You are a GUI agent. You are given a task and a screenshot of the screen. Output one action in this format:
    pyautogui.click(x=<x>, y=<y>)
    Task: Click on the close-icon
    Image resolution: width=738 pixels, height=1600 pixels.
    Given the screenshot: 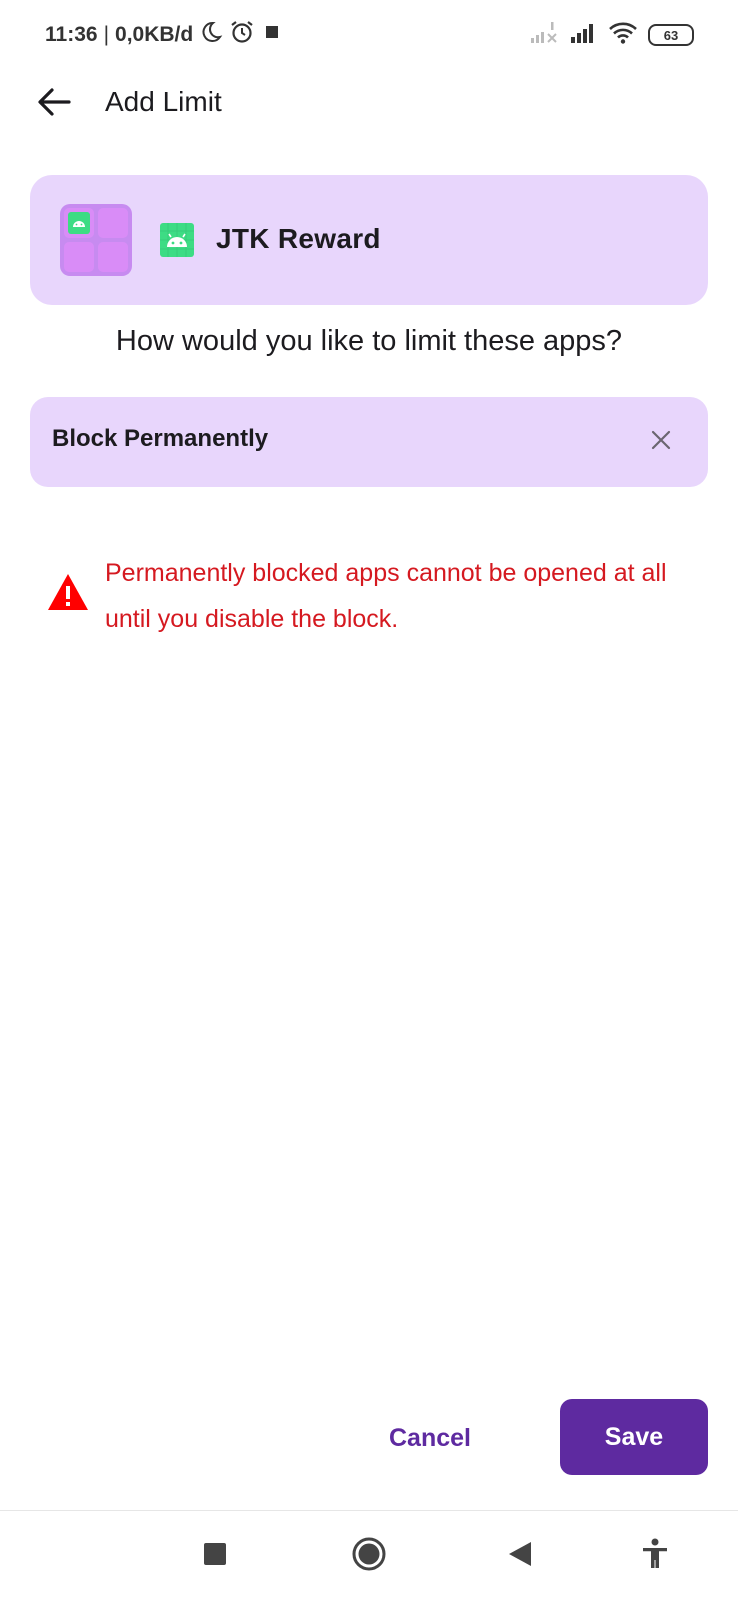 What is the action you would take?
    pyautogui.click(x=661, y=442)
    